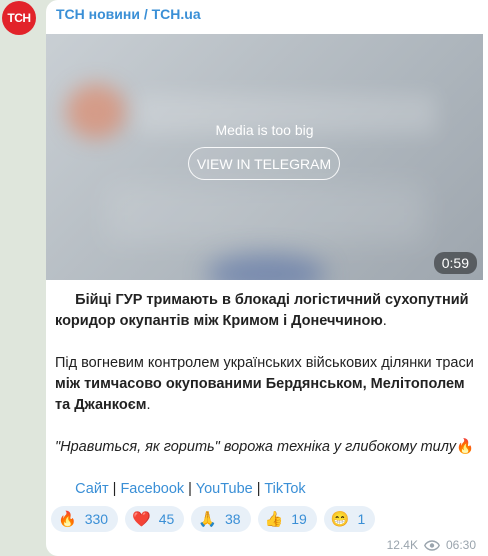 The image size is (488, 556). Describe the element at coordinates (274, 519) in the screenshot. I see `thumbs-up-icon: 👍` at that location.